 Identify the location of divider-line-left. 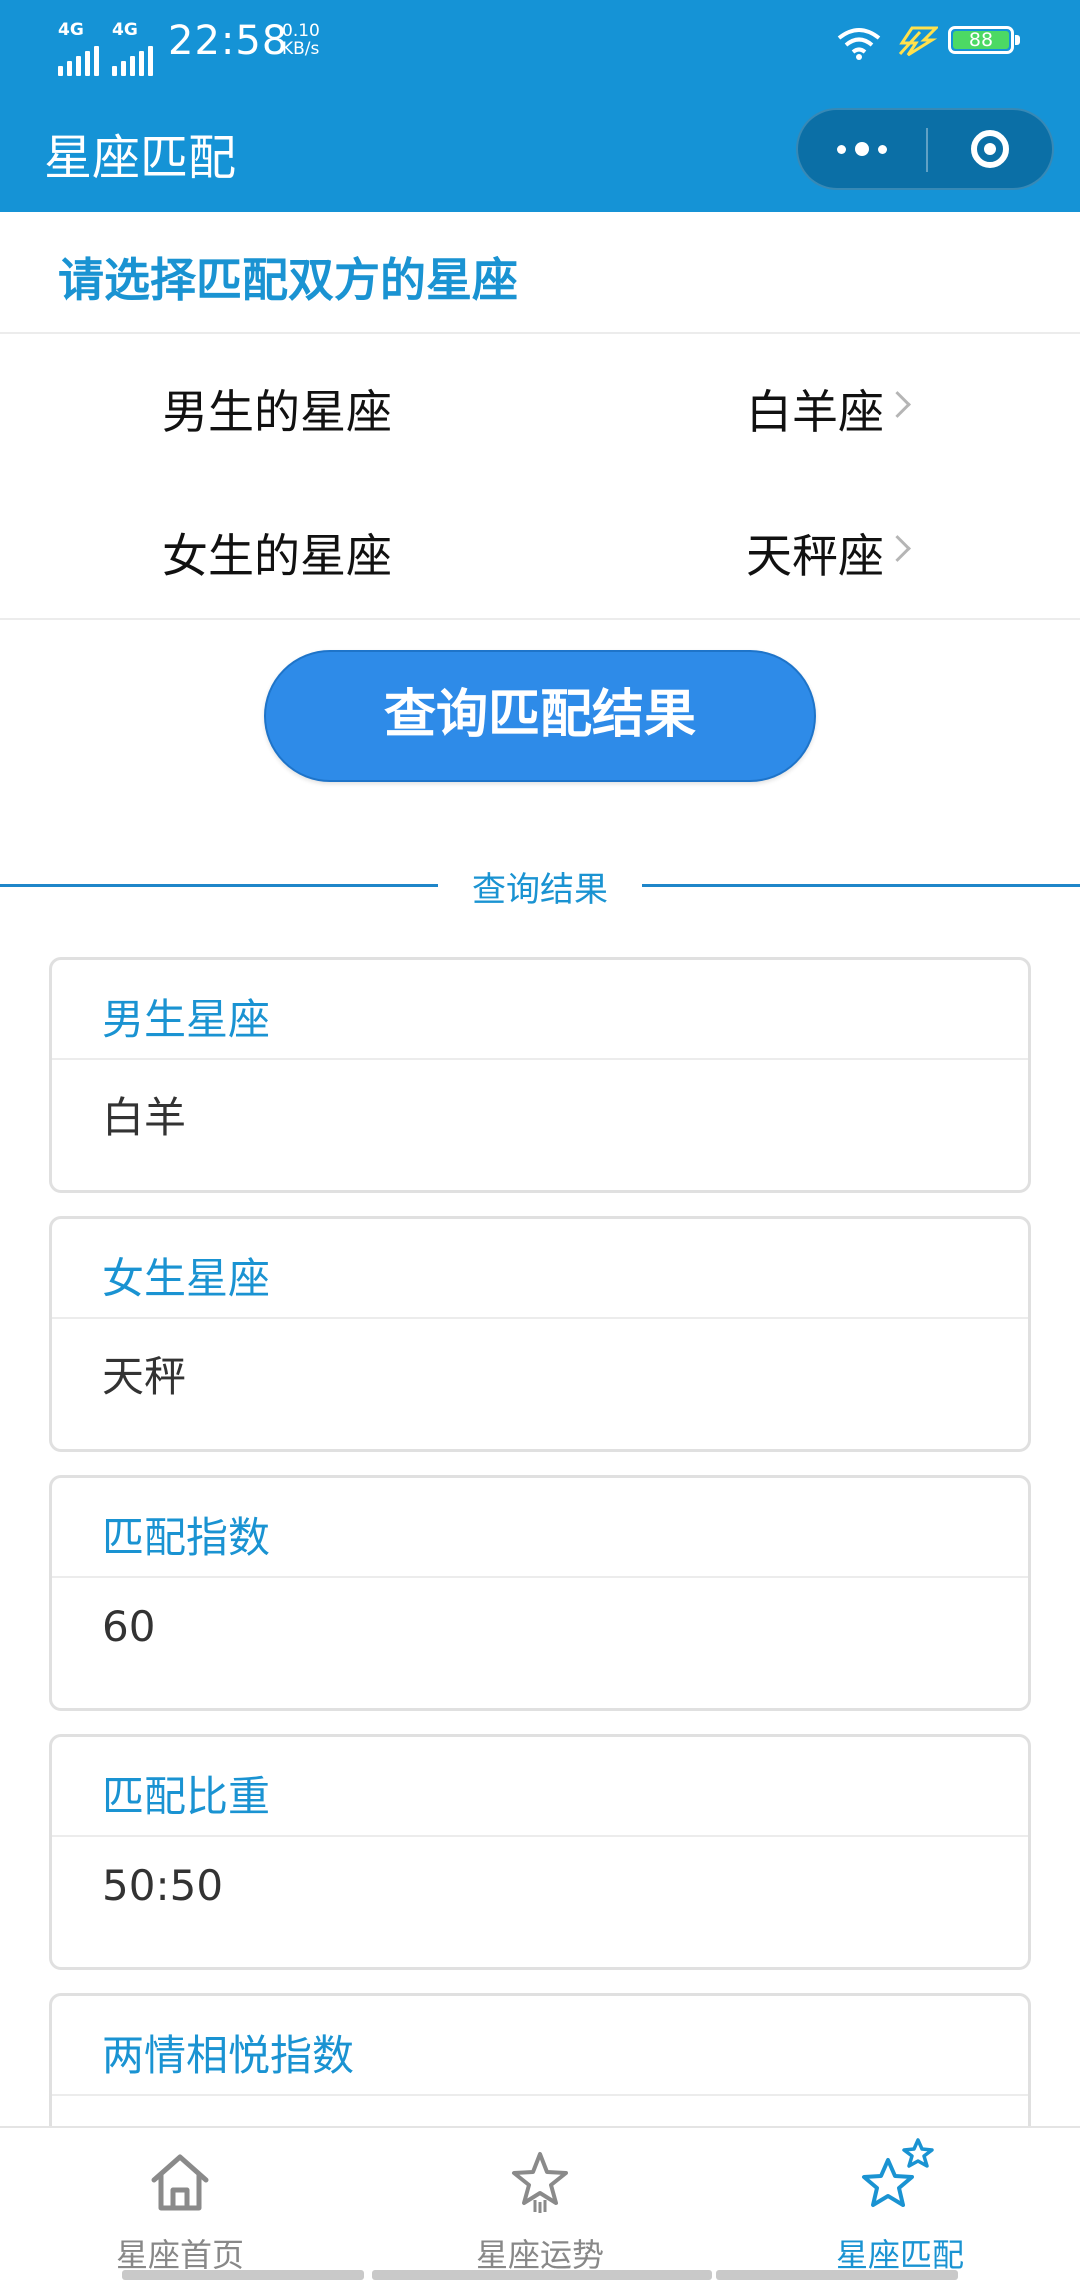
(219, 885).